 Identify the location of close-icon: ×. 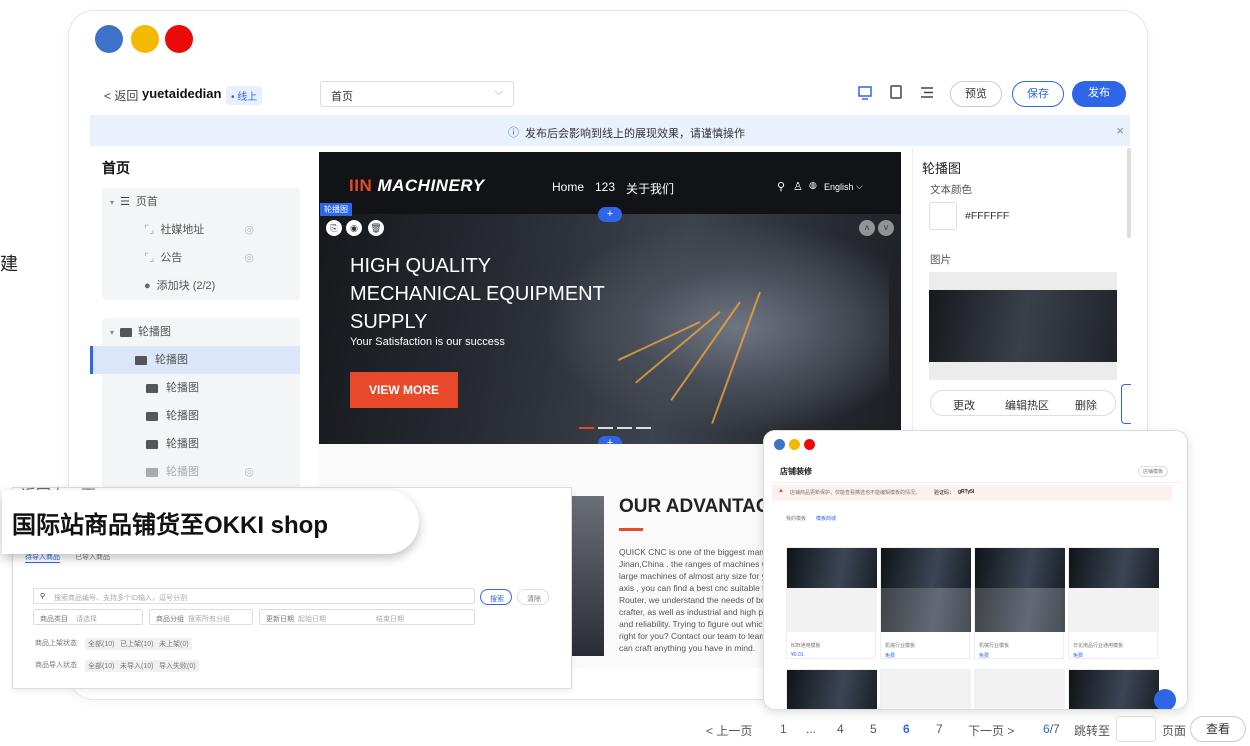
(1120, 130).